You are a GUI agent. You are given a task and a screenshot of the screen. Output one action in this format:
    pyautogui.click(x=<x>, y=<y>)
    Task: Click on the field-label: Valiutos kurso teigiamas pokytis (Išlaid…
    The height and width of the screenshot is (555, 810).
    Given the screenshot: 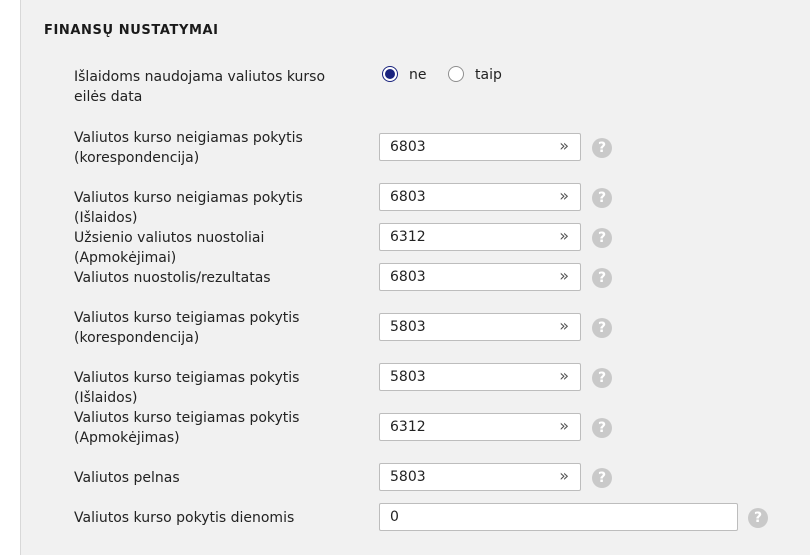 What is the action you would take?
    pyautogui.click(x=187, y=388)
    